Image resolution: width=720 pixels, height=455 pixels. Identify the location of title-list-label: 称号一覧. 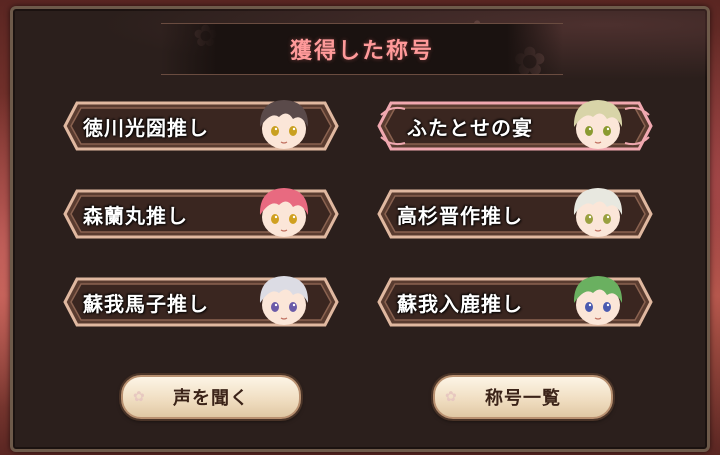
(523, 398).